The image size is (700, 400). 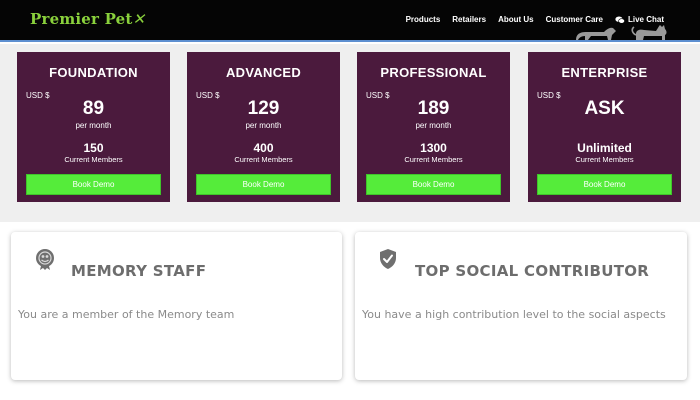 I want to click on plan-name: FOUNDATION, so click(x=93, y=72).